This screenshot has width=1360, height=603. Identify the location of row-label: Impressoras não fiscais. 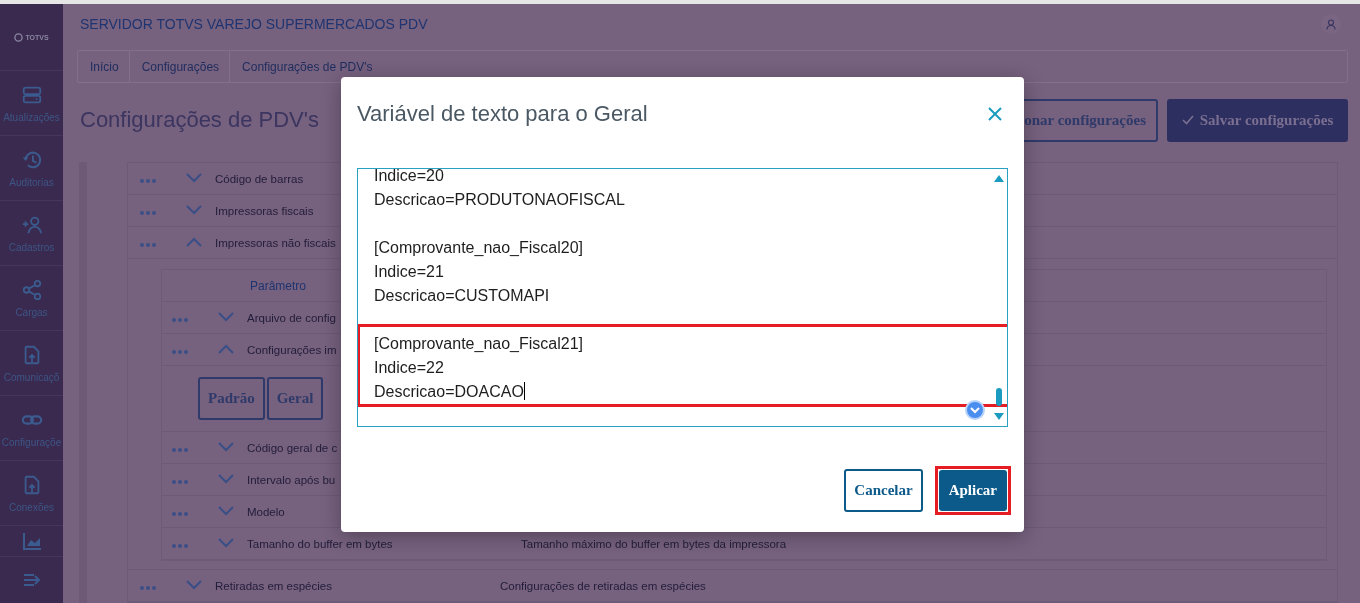
(275, 242).